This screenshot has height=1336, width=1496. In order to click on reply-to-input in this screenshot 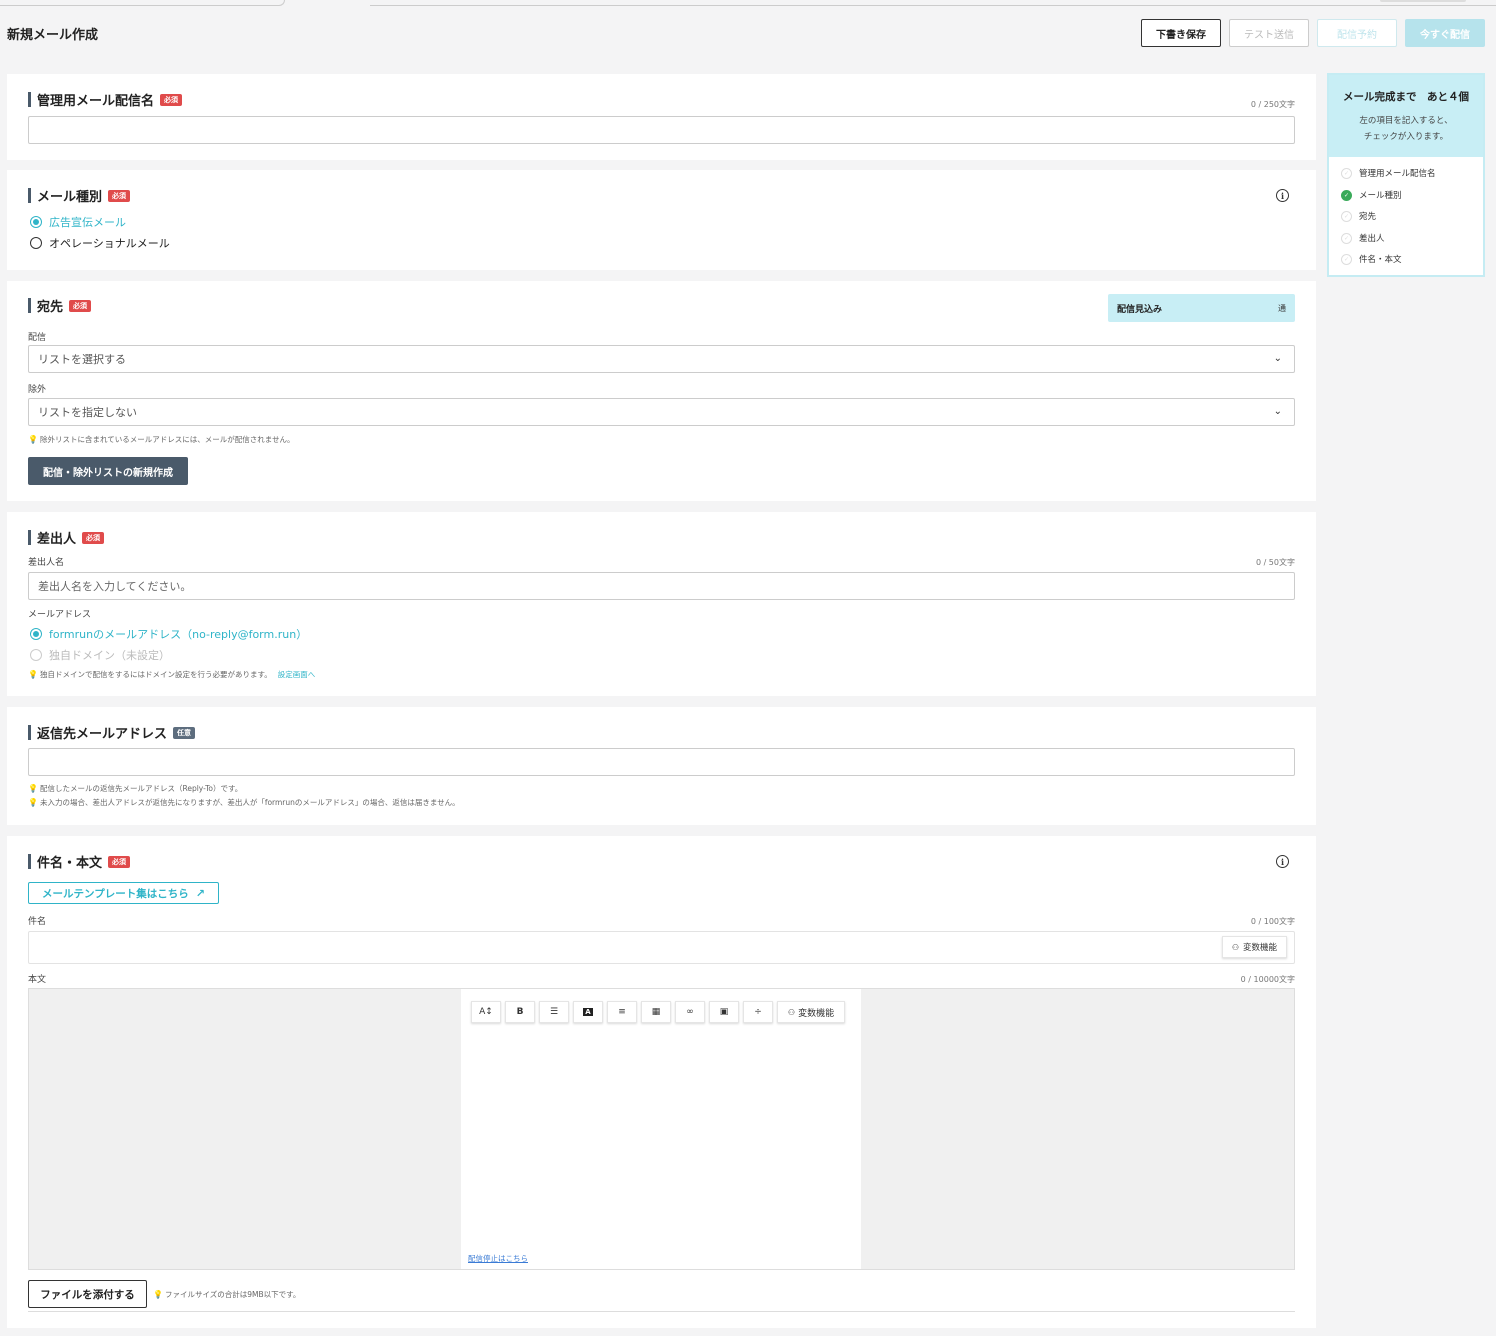, I will do `click(661, 762)`.